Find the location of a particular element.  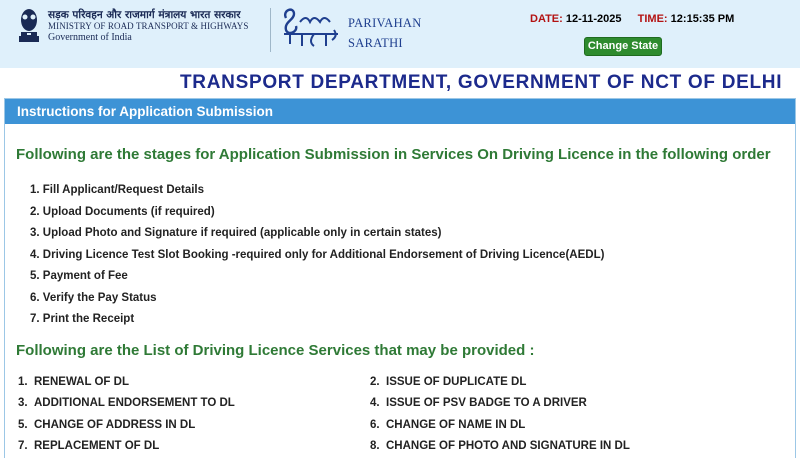

service-number: 7. is located at coordinates (23, 445).